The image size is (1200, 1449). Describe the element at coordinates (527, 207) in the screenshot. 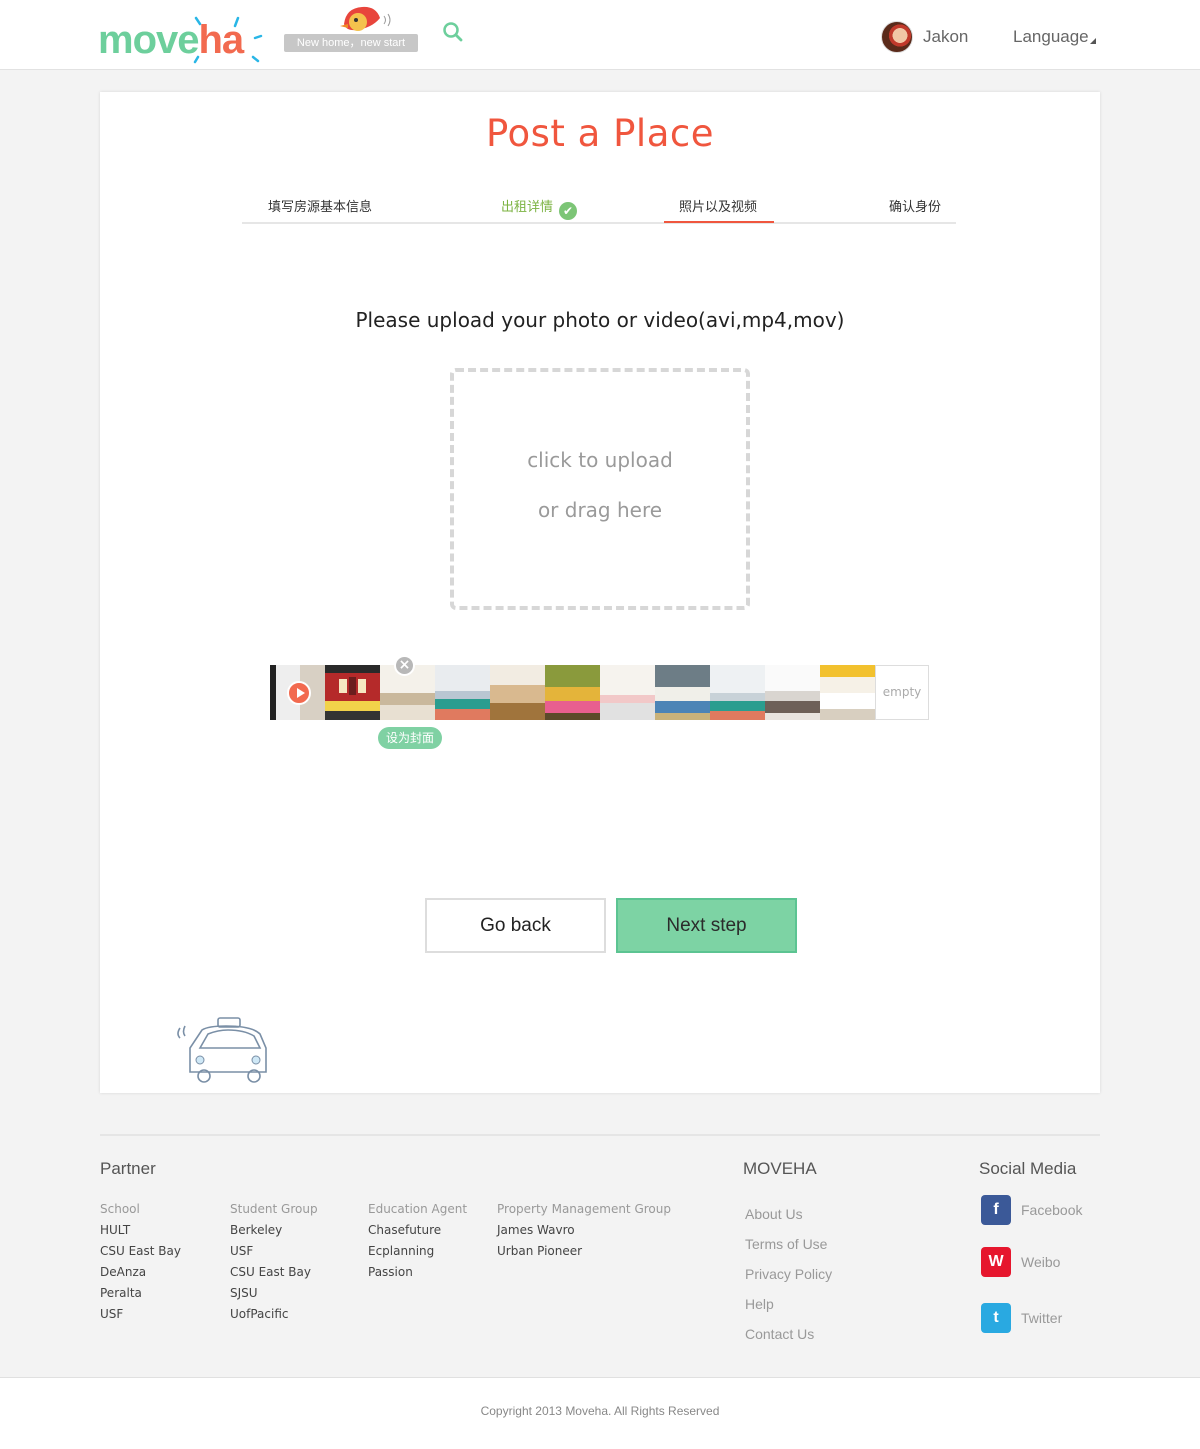

I see `tab-label: 出租详情` at that location.